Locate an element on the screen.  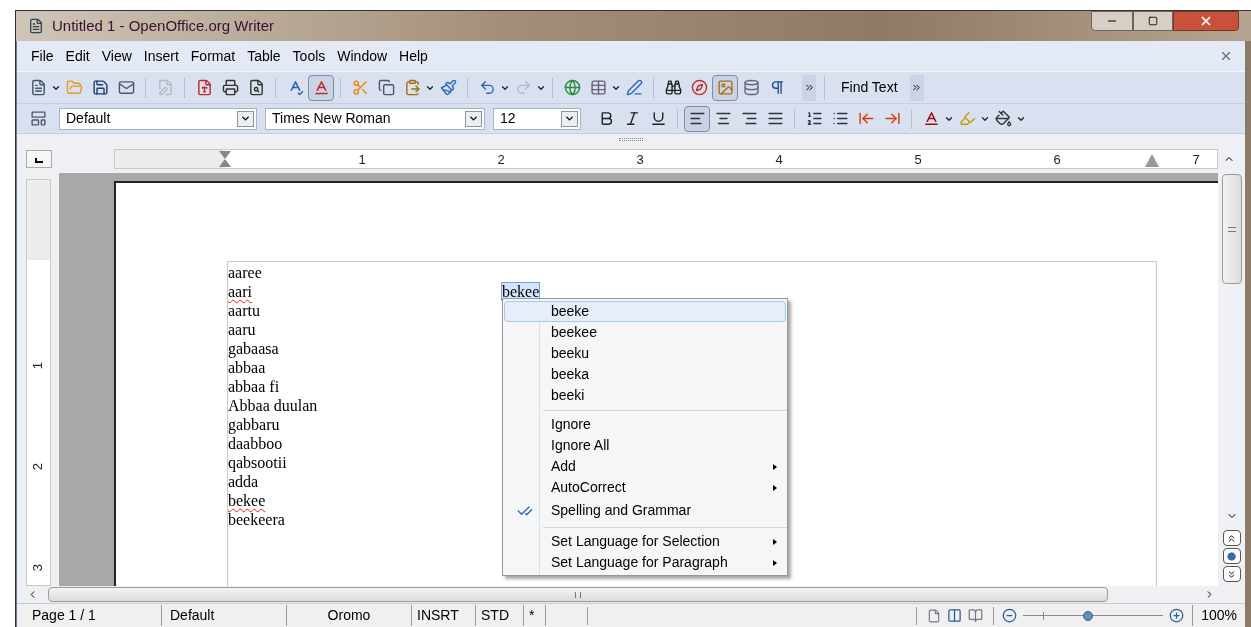
dot-icon is located at coordinates (1231, 556).